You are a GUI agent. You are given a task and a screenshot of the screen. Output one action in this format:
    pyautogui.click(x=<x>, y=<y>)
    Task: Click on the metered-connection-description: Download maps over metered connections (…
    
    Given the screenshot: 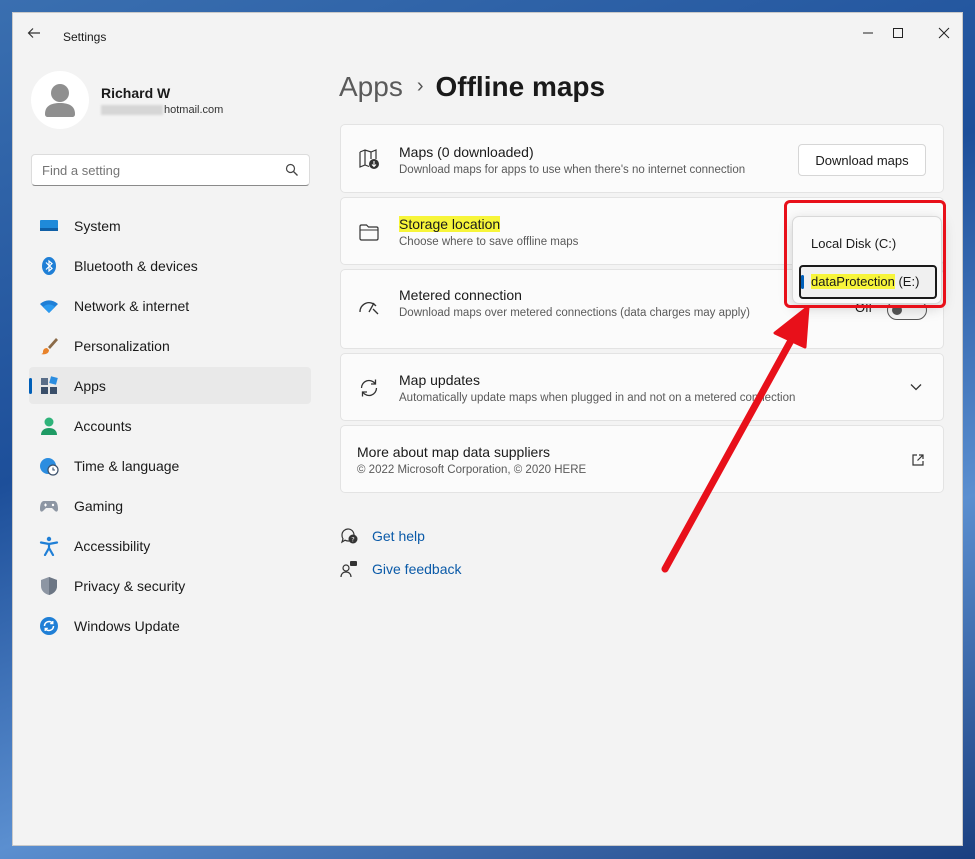 What is the action you would take?
    pyautogui.click(x=574, y=313)
    